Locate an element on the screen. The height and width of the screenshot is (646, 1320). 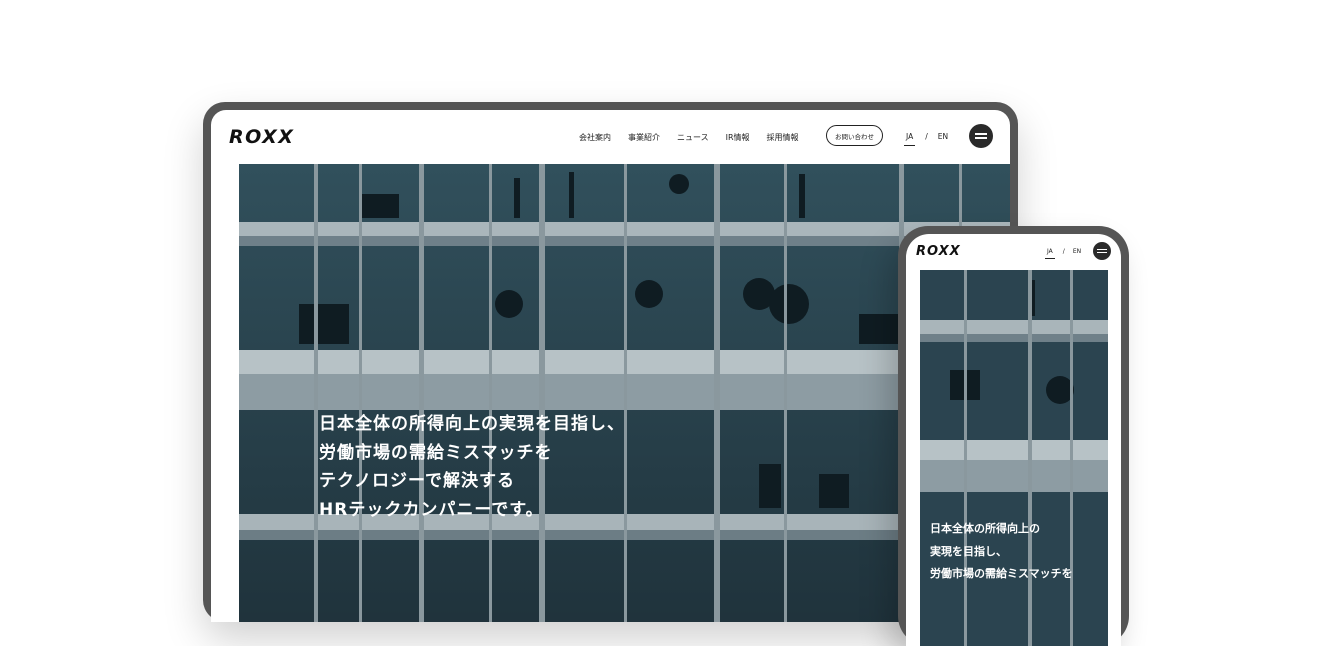
hero-catchcopy: 日本全体の所得向上の 実現を目指し、 労働市場の需給ミスマッチを is located at coordinates (1001, 552).